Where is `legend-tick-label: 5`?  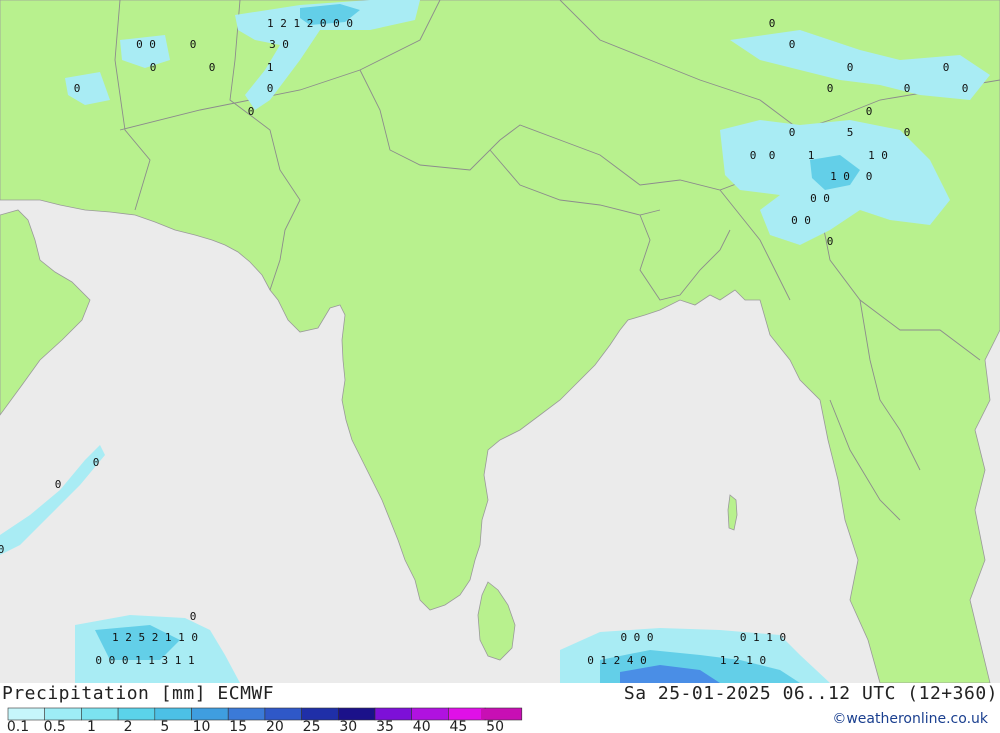 legend-tick-label: 5 is located at coordinates (164, 726).